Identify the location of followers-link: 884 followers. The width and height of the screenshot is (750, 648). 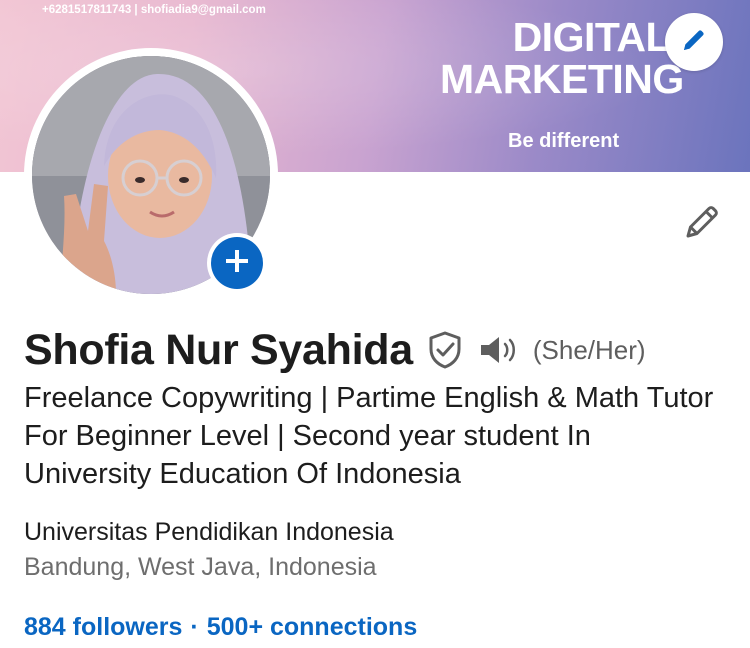
(103, 627).